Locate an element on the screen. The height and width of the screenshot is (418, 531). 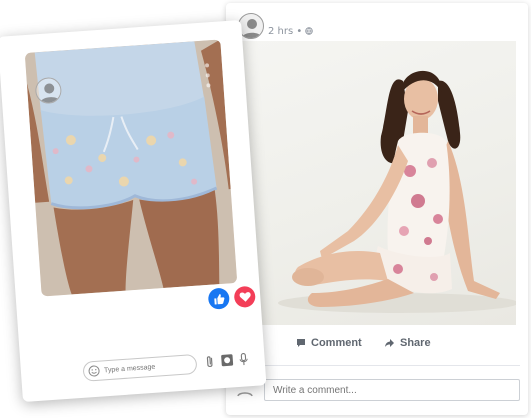
comment-composer is located at coordinates (381, 391).